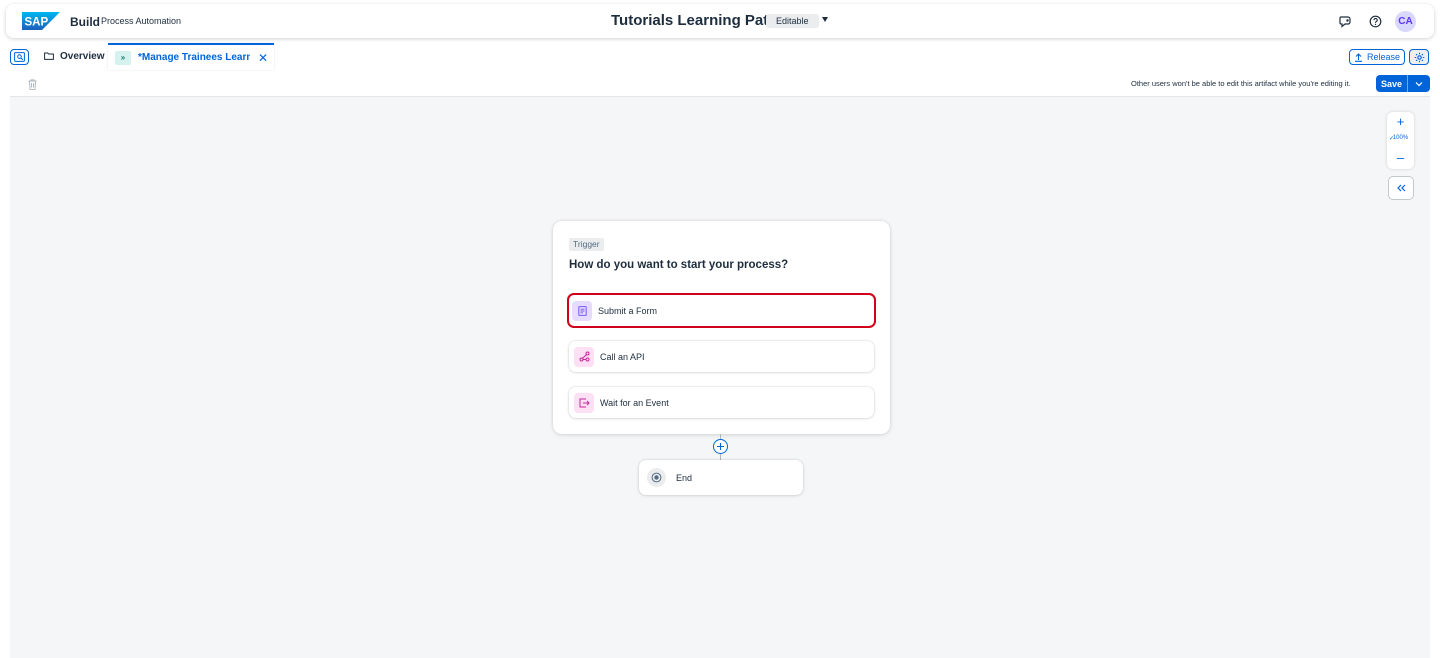 This screenshot has height=658, width=1440. I want to click on product-subtitle: Process Automation, so click(141, 21).